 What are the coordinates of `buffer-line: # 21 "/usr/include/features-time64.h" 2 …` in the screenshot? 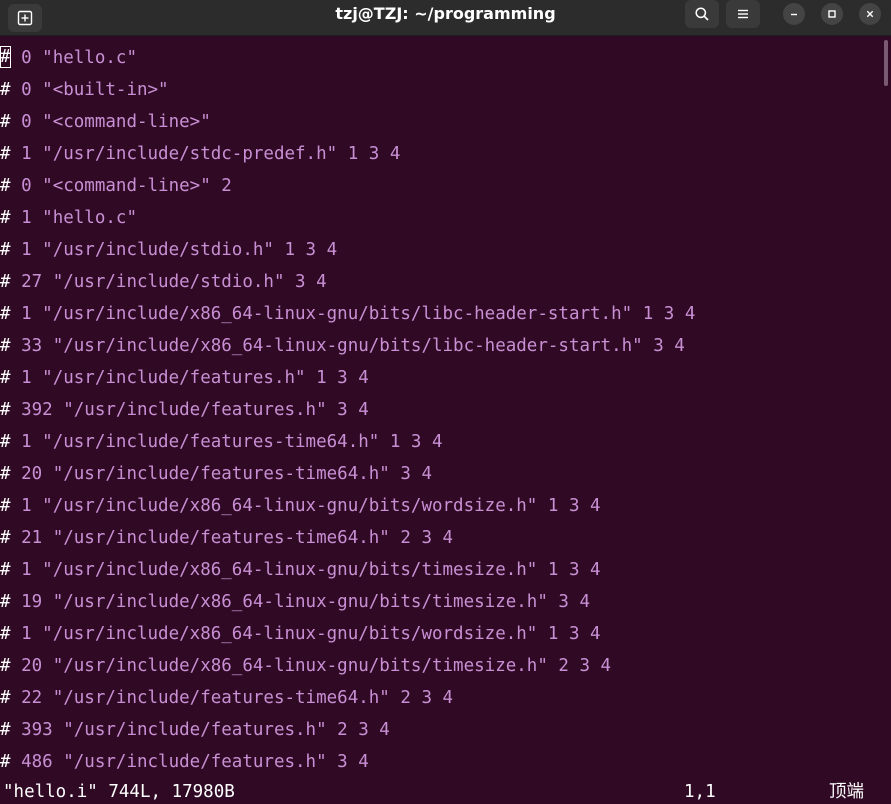 It's located at (440, 538).